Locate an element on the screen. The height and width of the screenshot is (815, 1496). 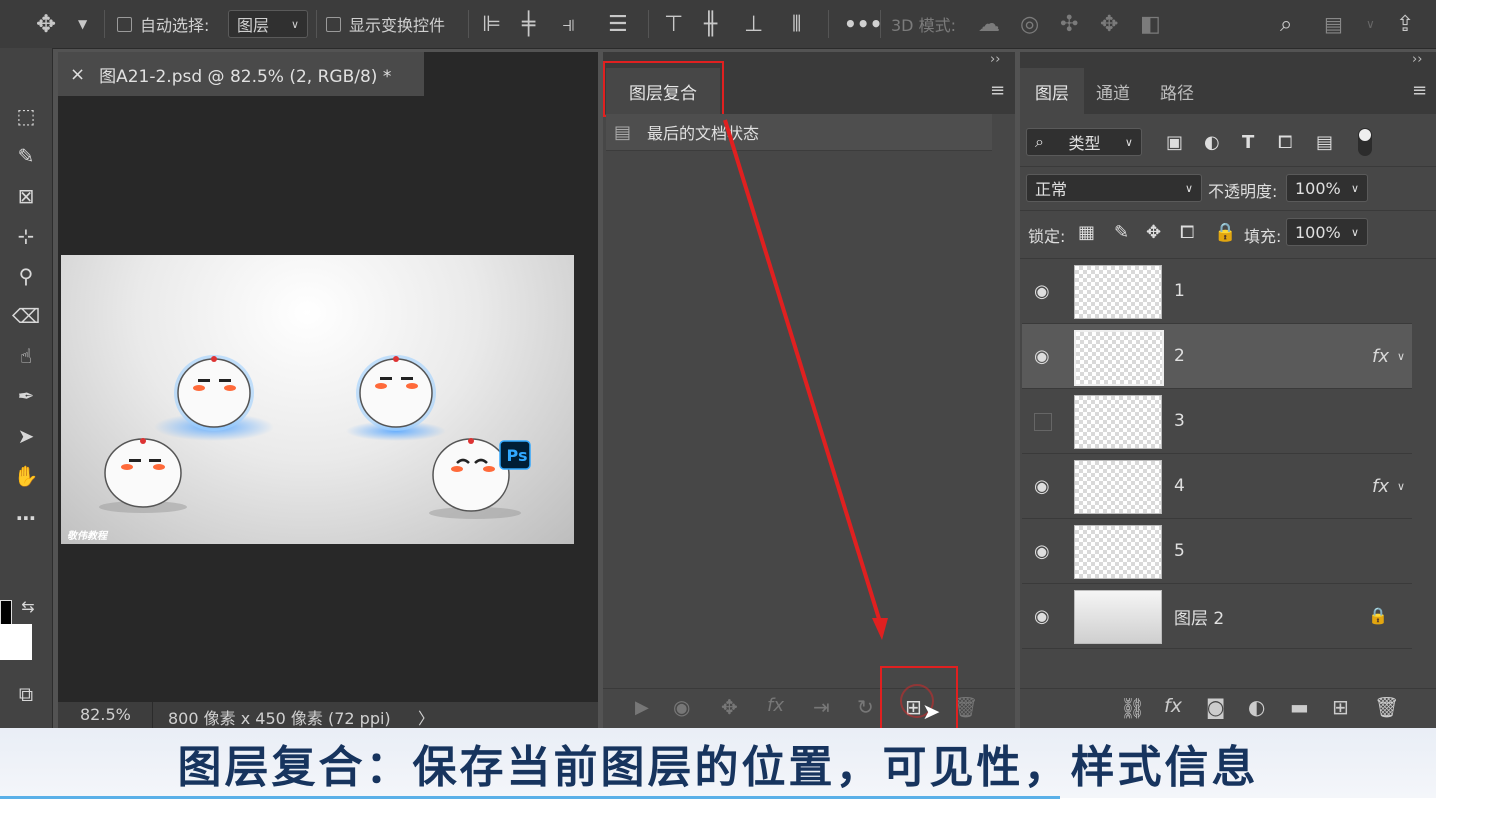
progress-line is located at coordinates (530, 797).